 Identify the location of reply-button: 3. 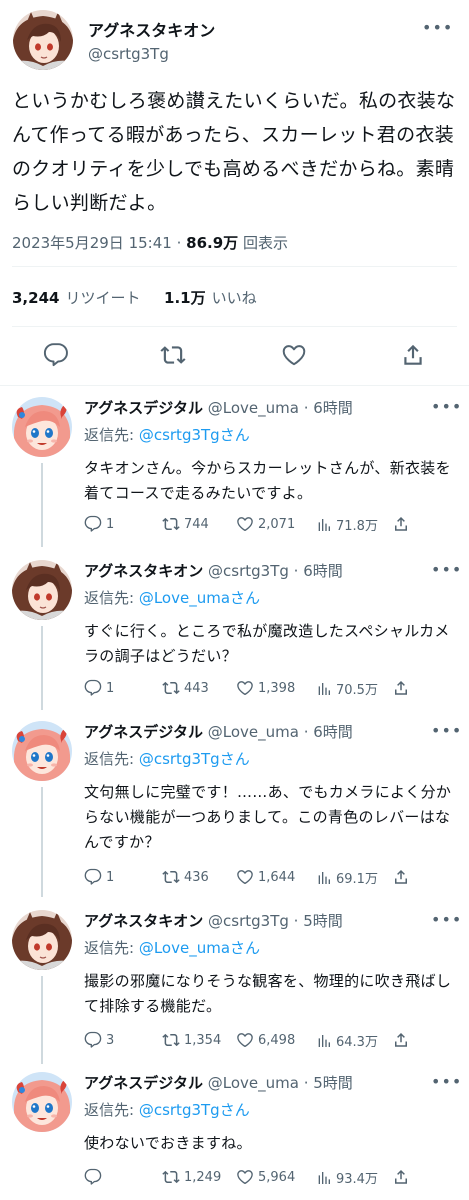
(99, 1040).